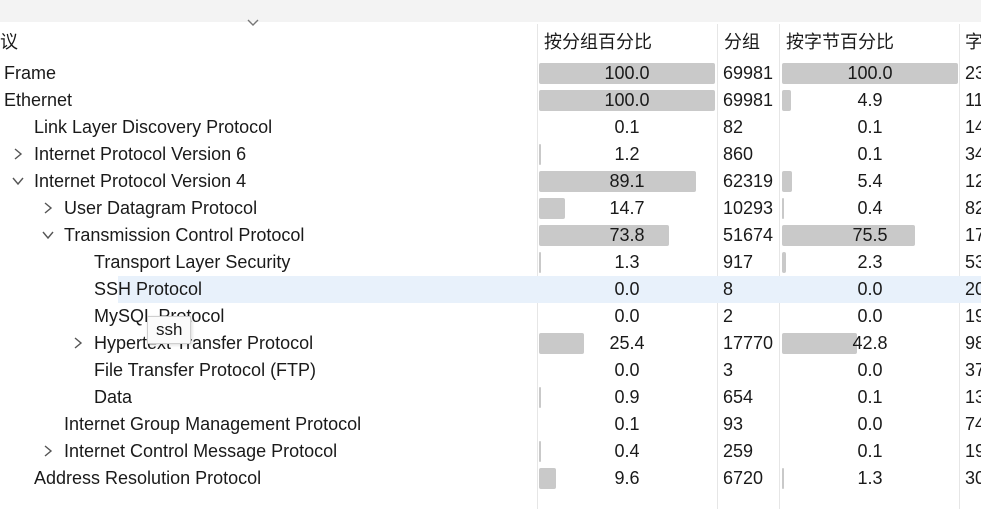  What do you see at coordinates (728, 289) in the screenshot?
I see `packets-value: 8` at bounding box center [728, 289].